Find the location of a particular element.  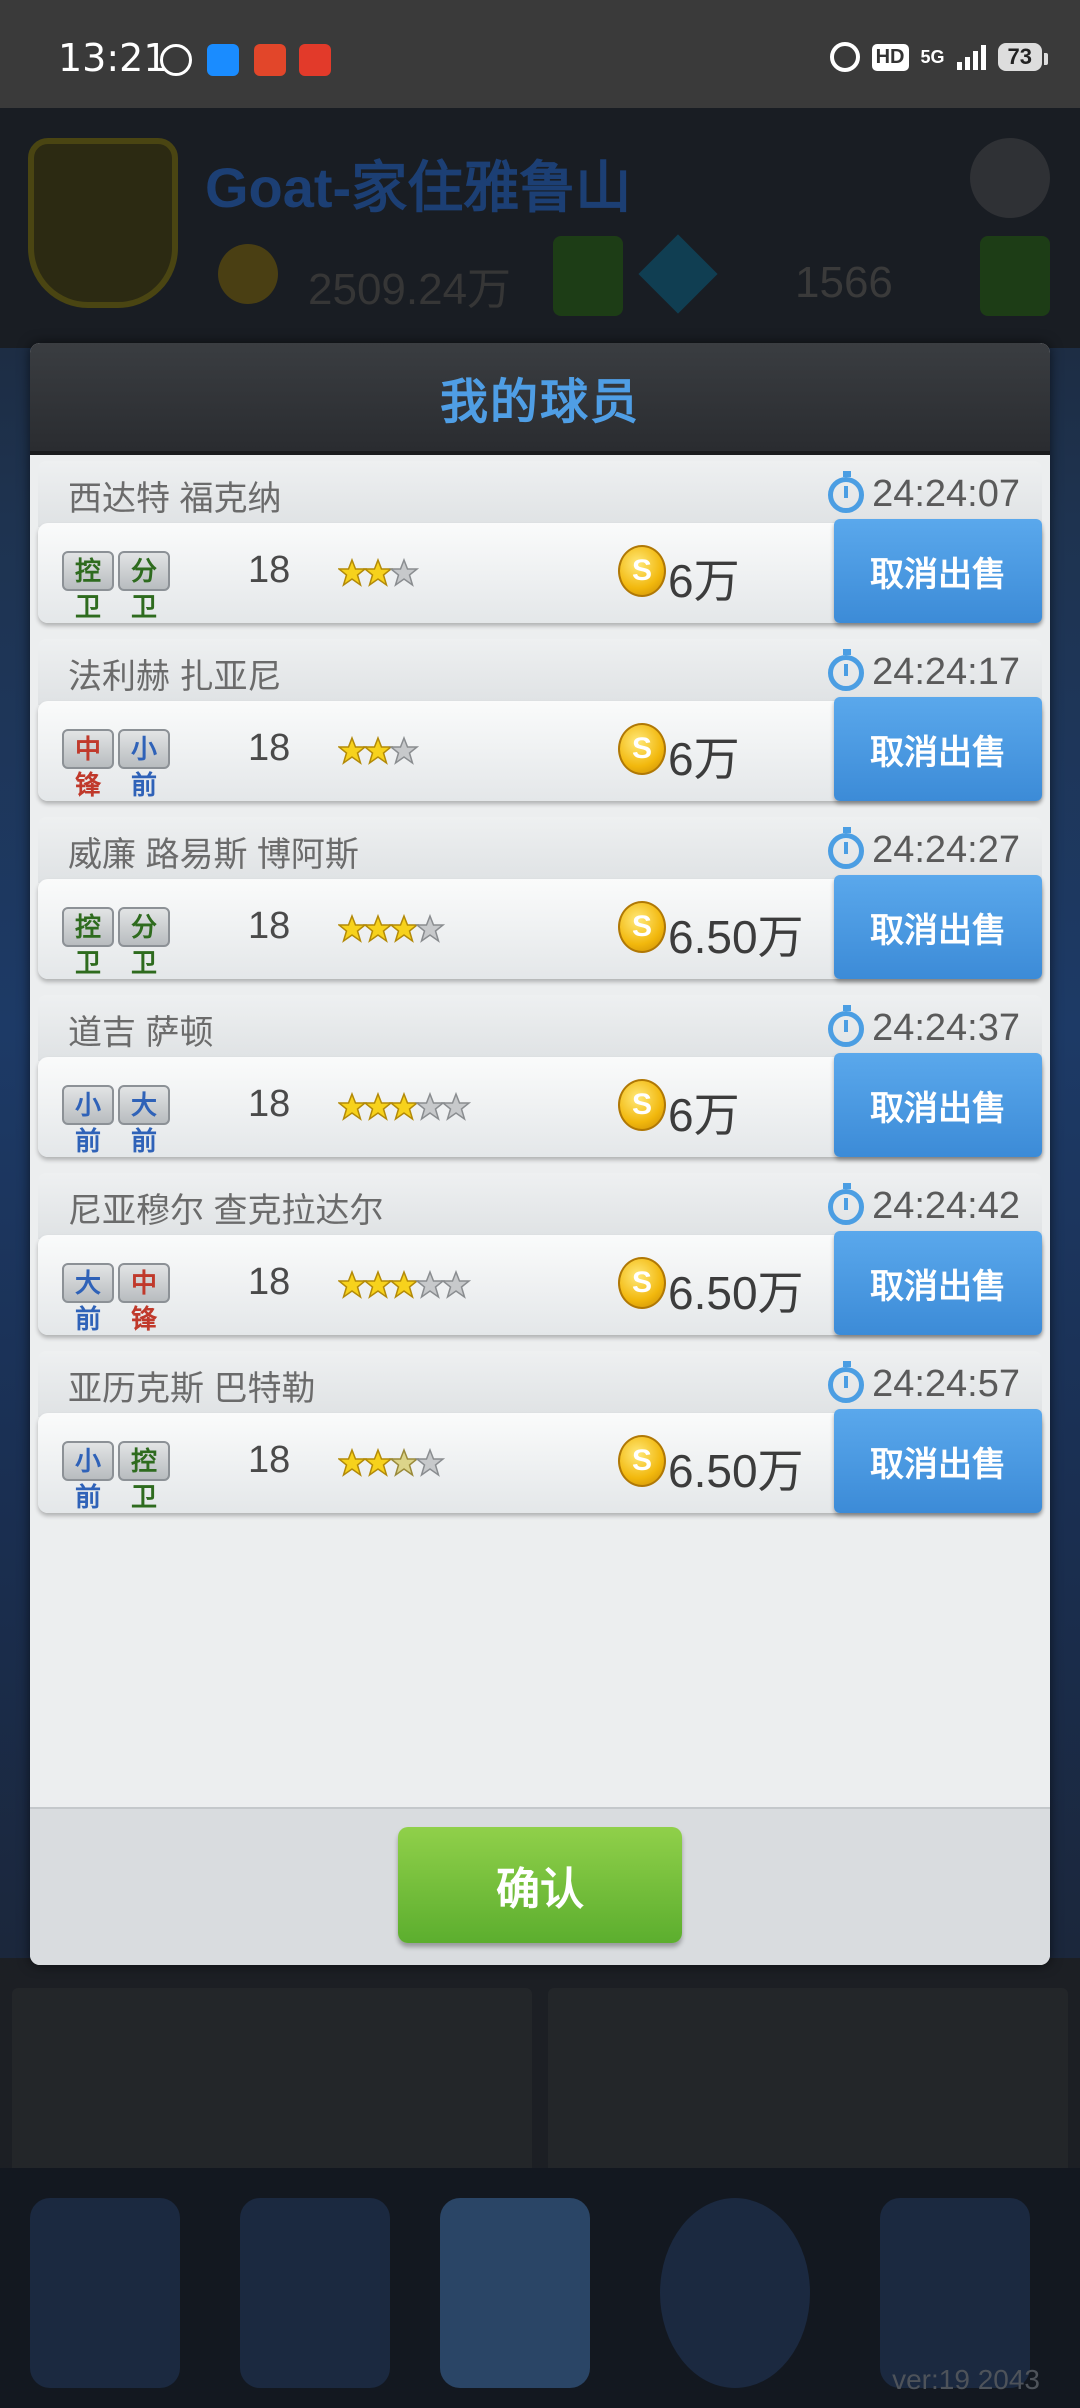

sale-timer: 24:24:27 is located at coordinates (924, 849).